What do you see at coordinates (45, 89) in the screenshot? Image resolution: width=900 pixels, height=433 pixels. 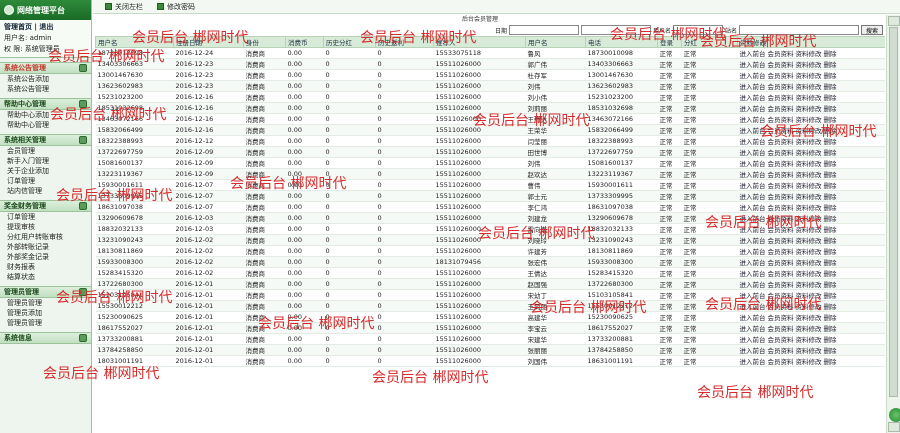 I see `sidebar-item: 系统公告管理` at bounding box center [45, 89].